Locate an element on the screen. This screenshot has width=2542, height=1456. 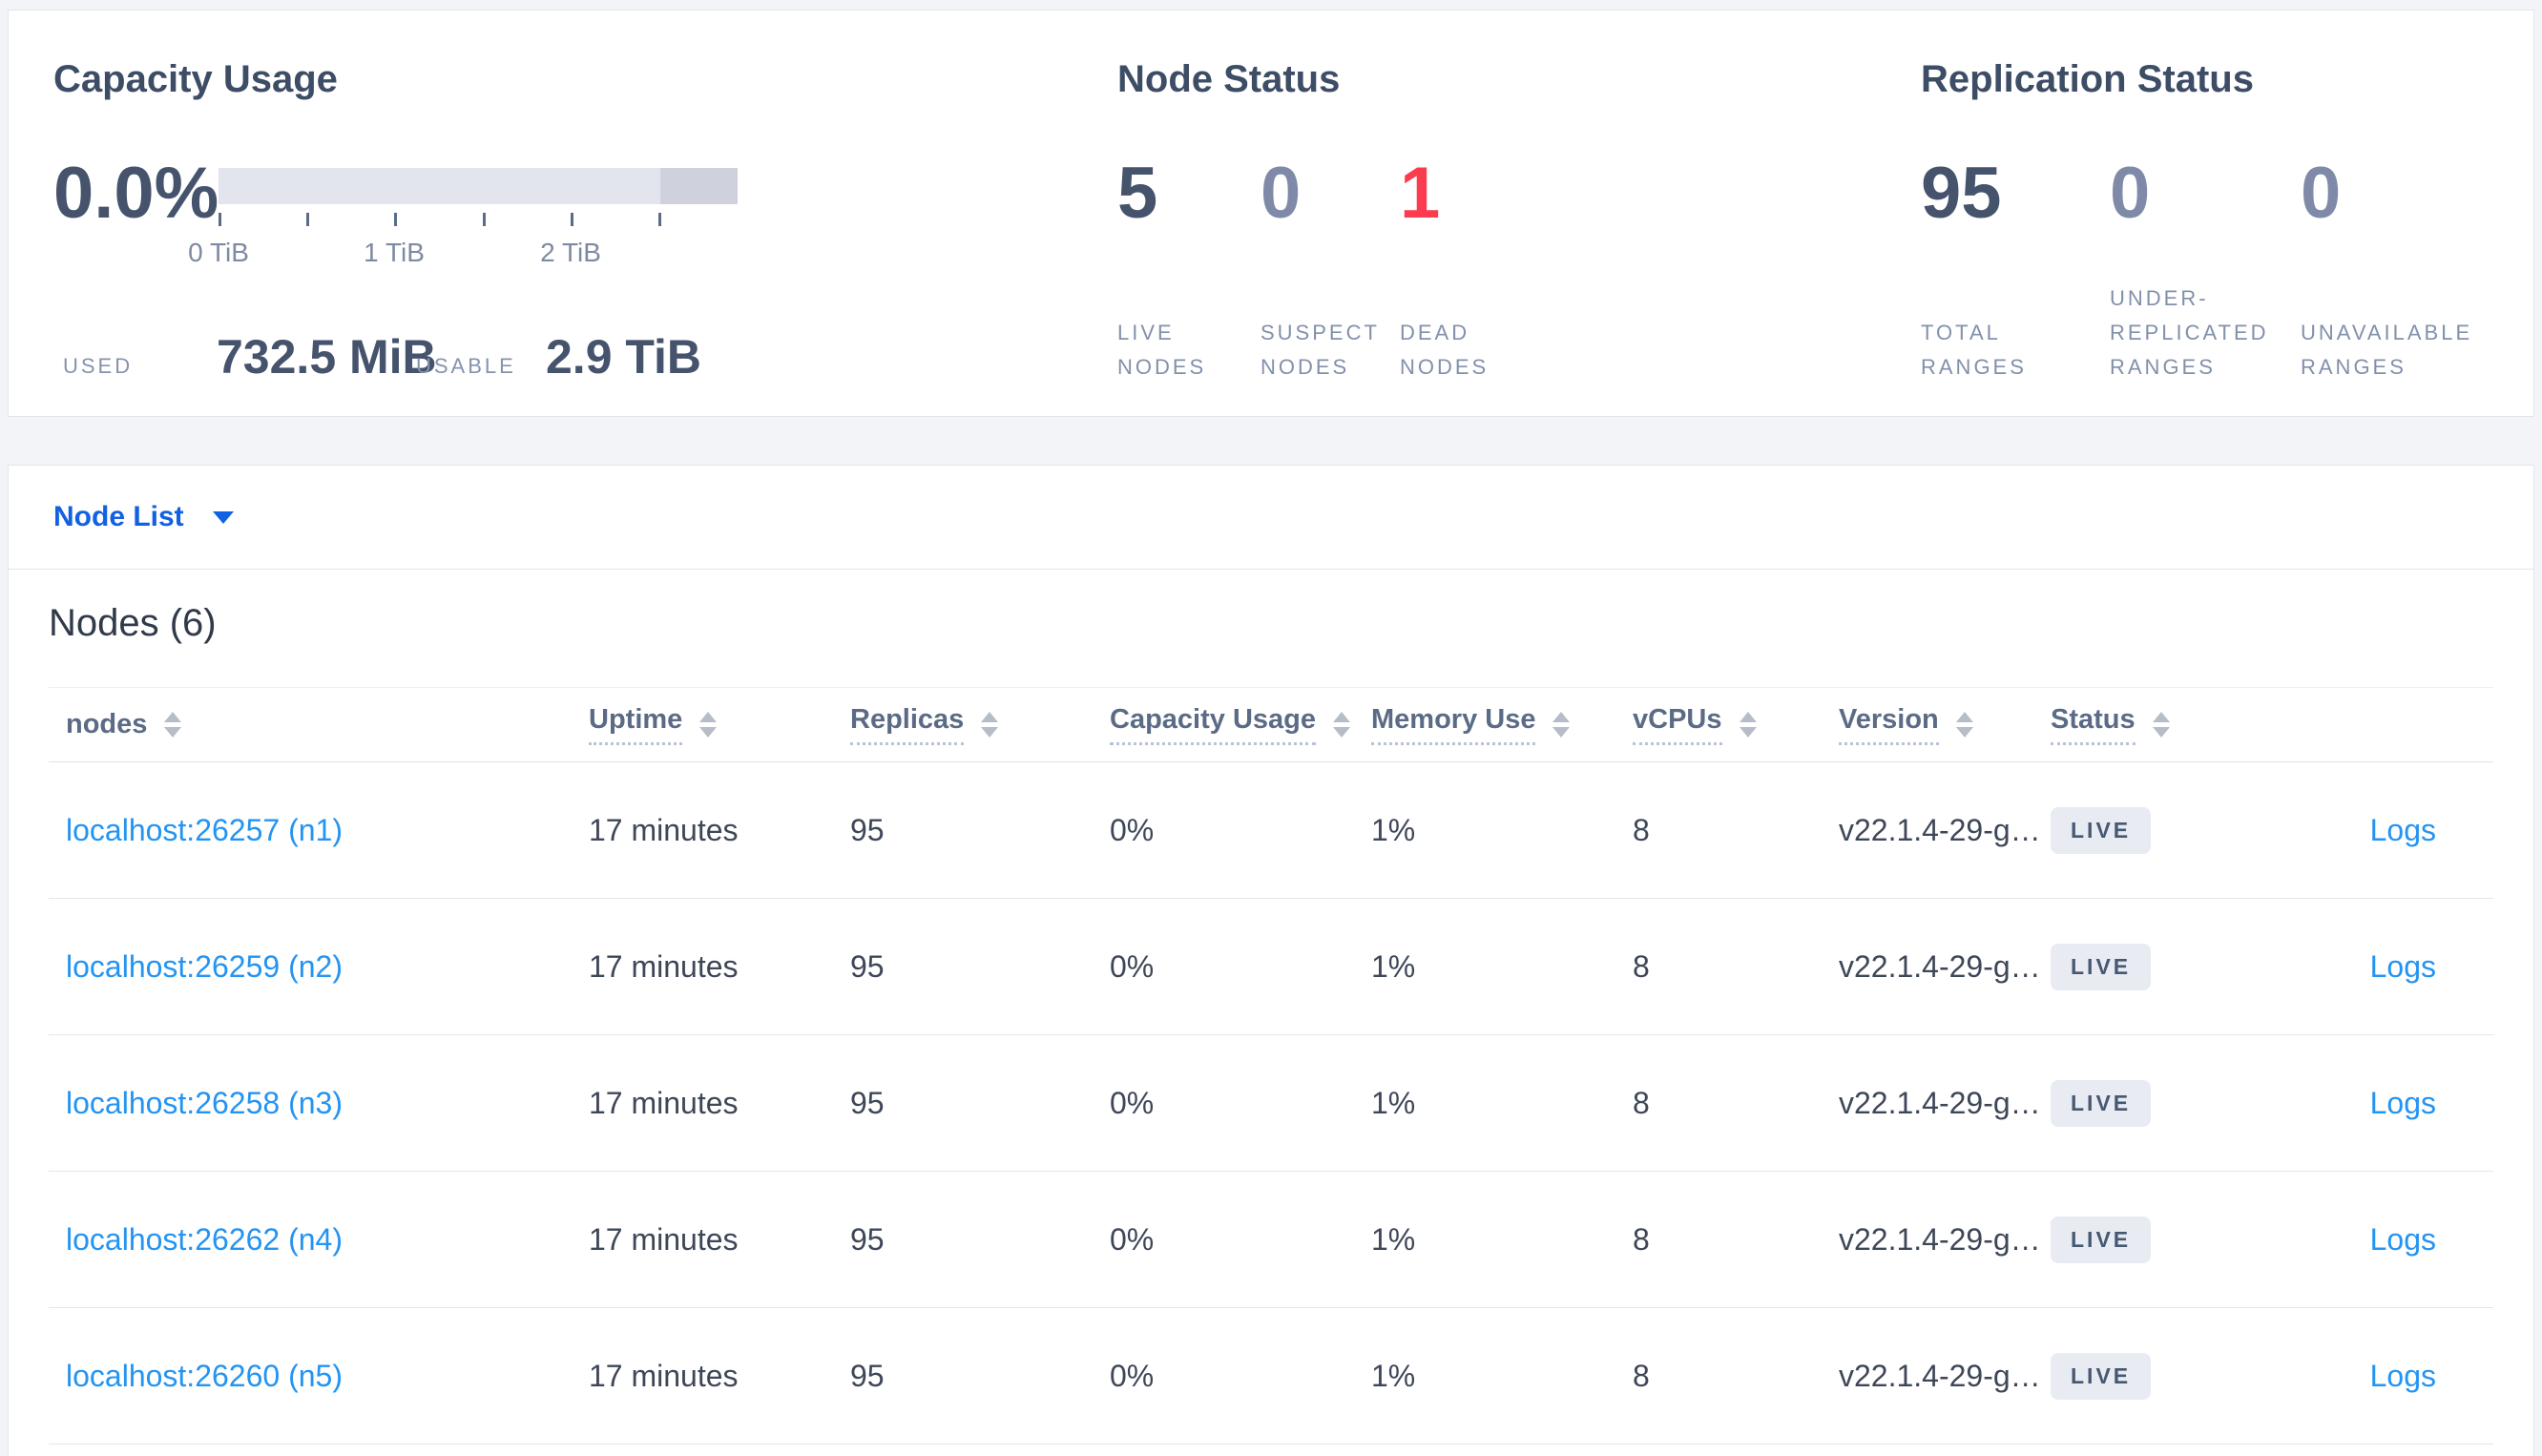
node-list-dropdown-label: Node List is located at coordinates (119, 517).